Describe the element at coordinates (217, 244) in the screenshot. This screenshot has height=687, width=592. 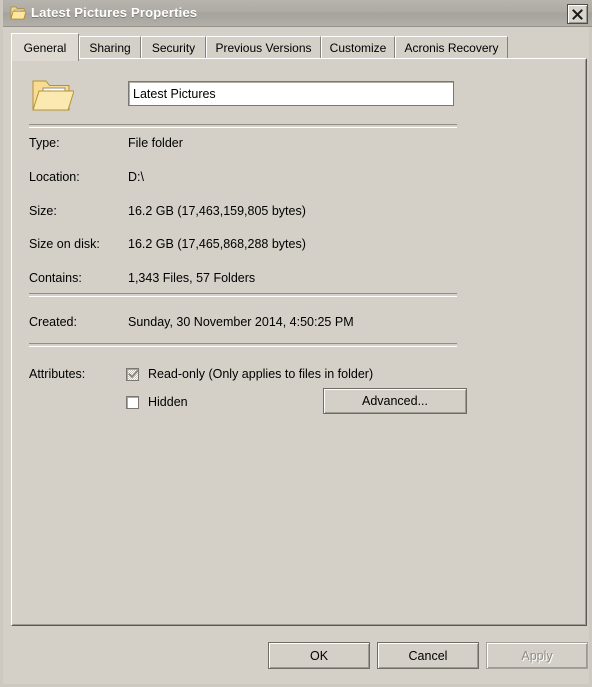
I see `property-value: 16.2 GB (17,465,868,288 bytes)` at that location.